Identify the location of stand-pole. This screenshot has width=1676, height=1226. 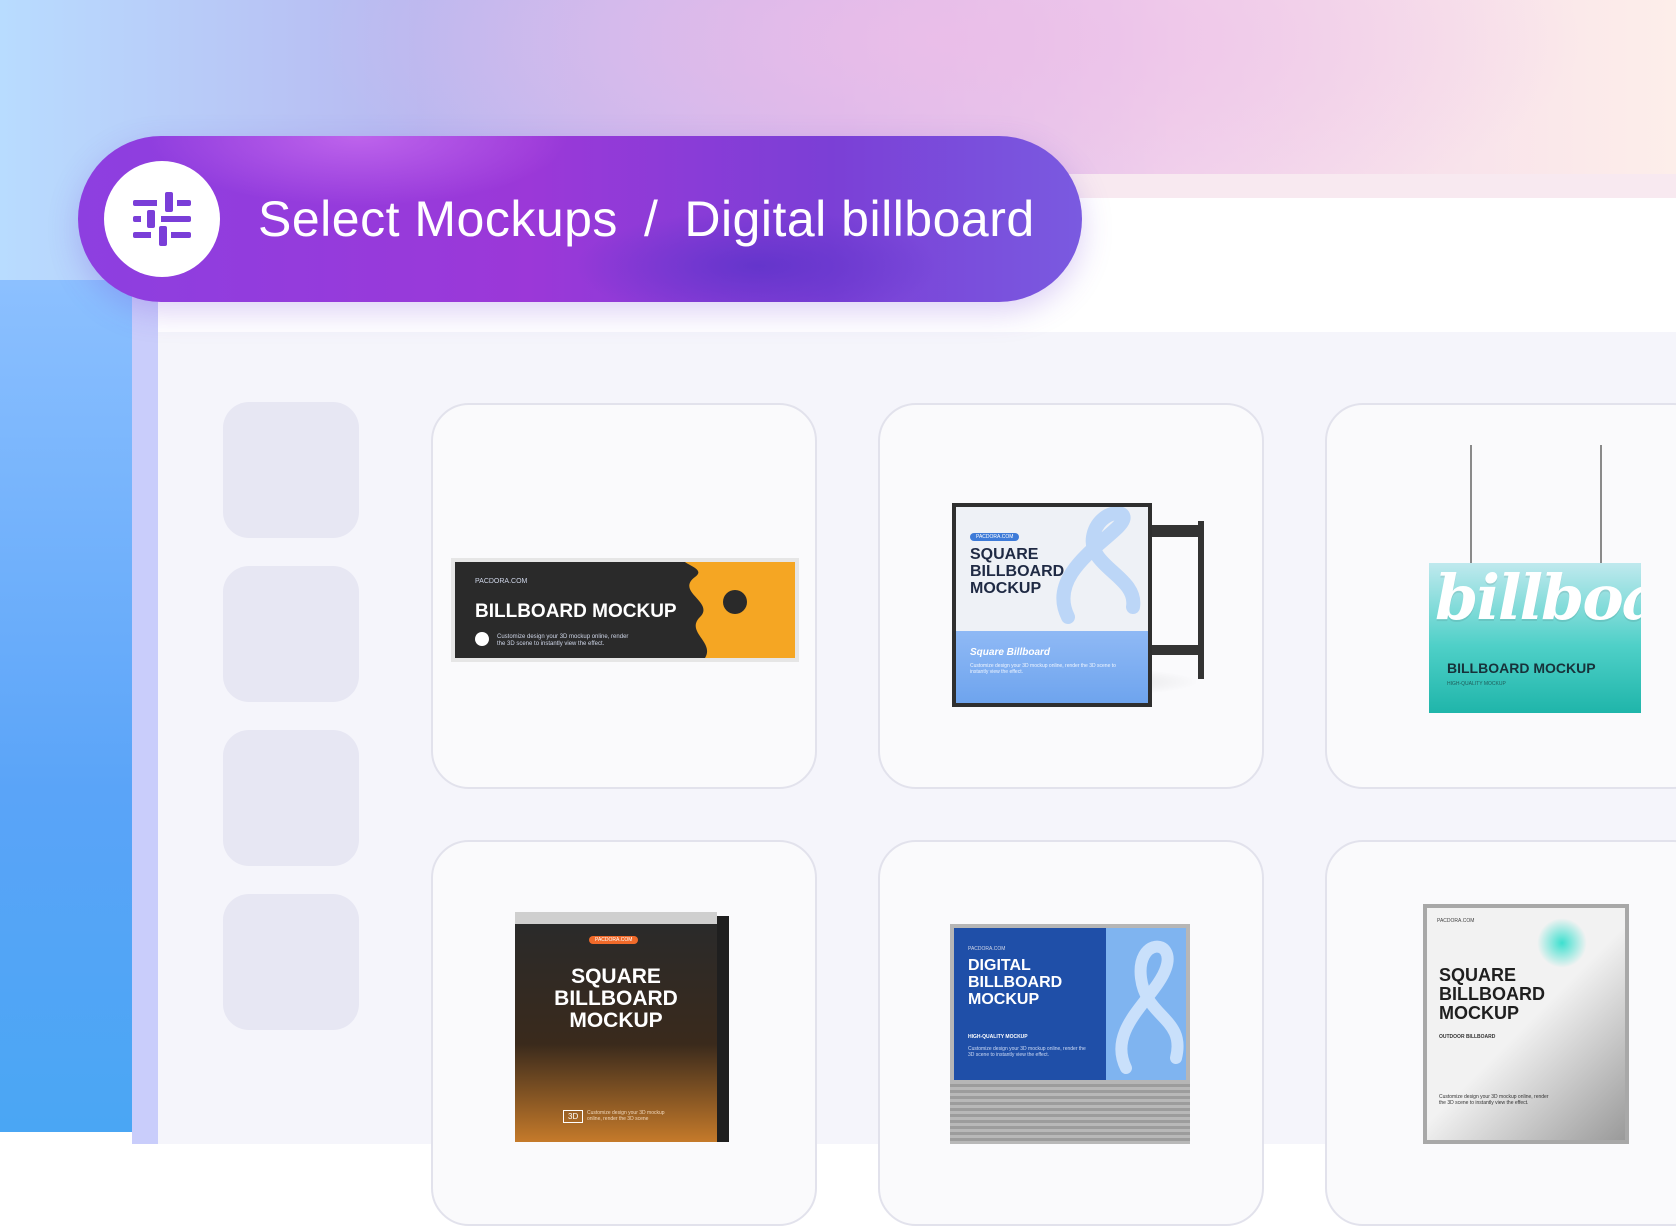
(1201, 600).